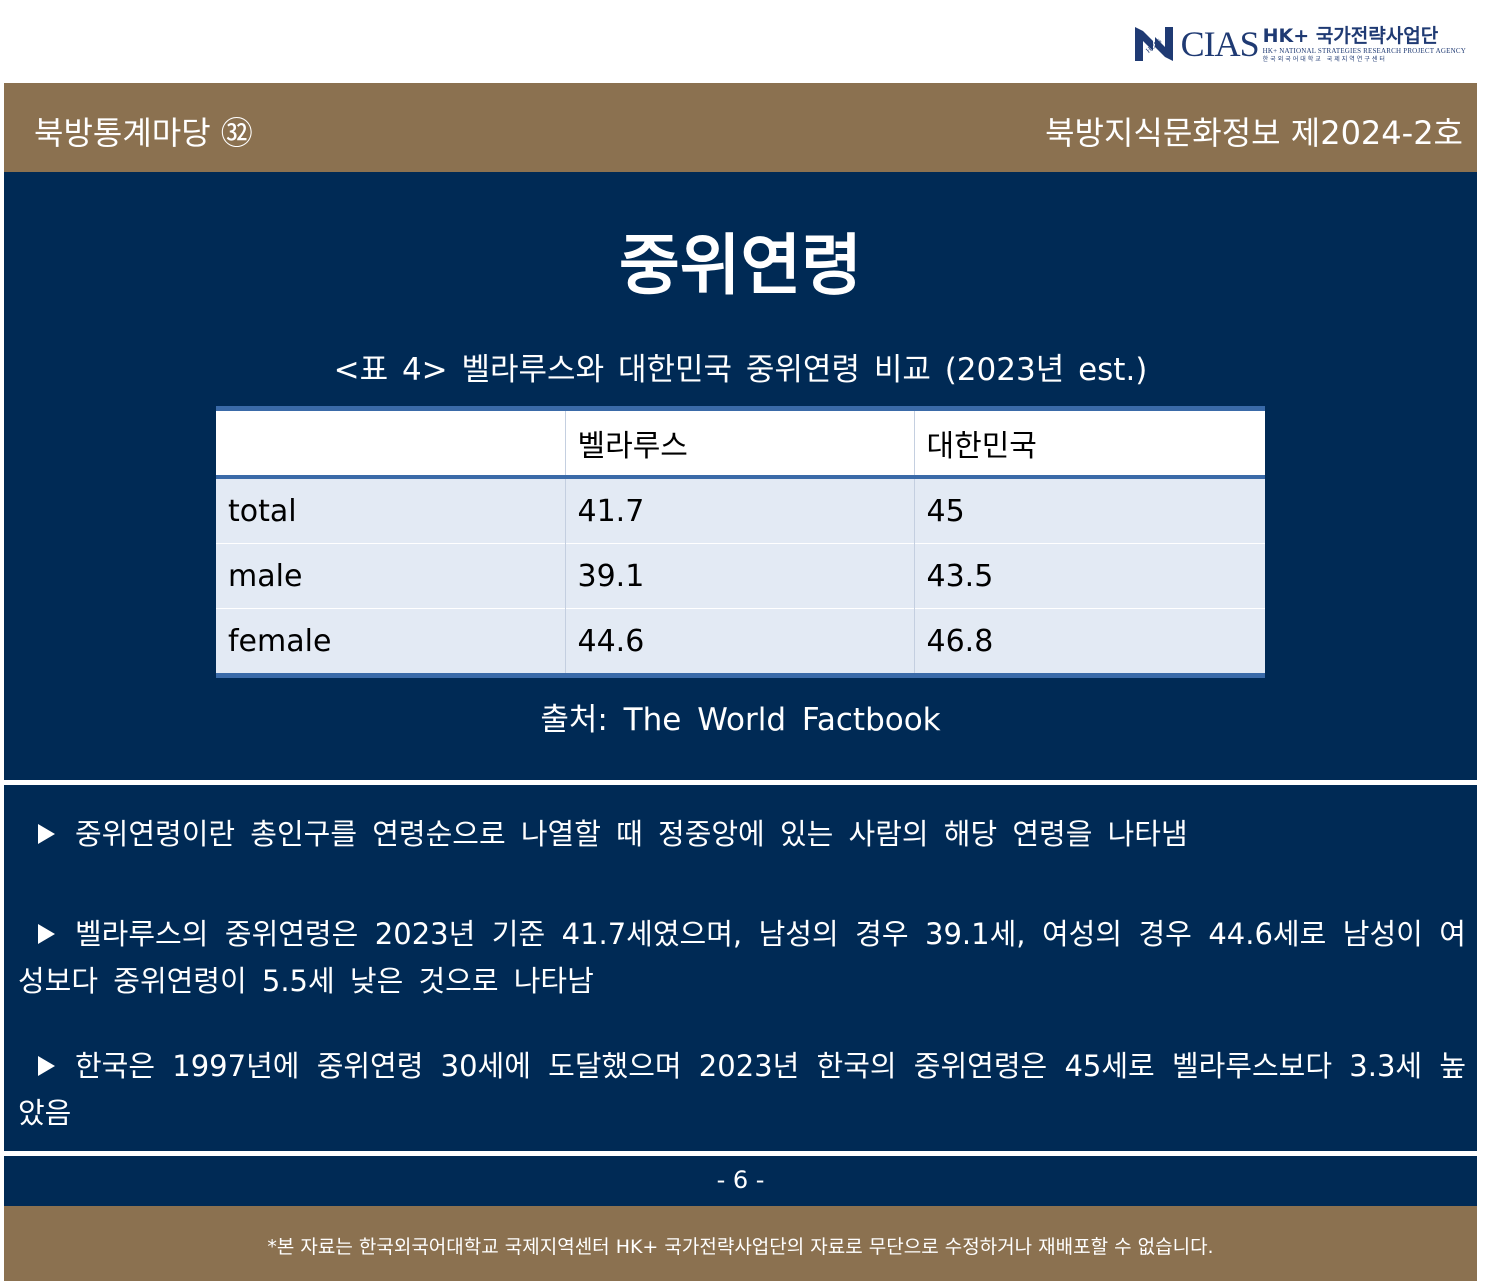 The image size is (1488, 1287). Describe the element at coordinates (143, 133) in the screenshot. I see `series-title: 북방통계마당 ㉜` at that location.